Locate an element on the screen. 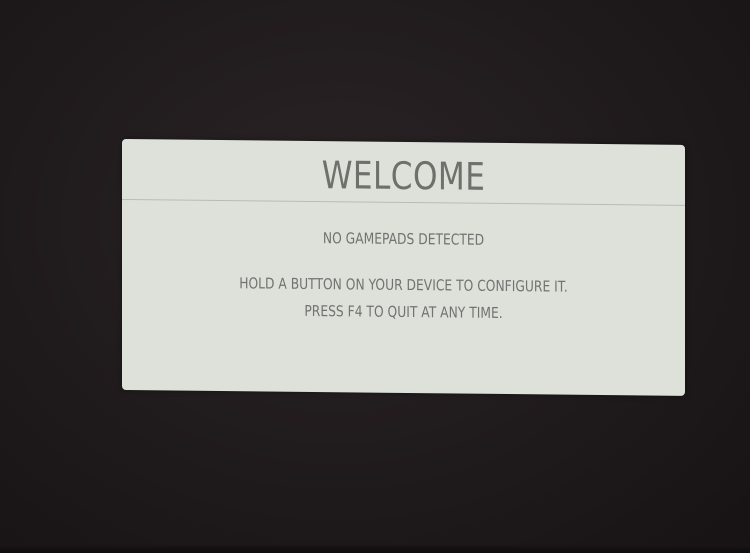 The height and width of the screenshot is (553, 750). dialog-title: WELCOME is located at coordinates (403, 176).